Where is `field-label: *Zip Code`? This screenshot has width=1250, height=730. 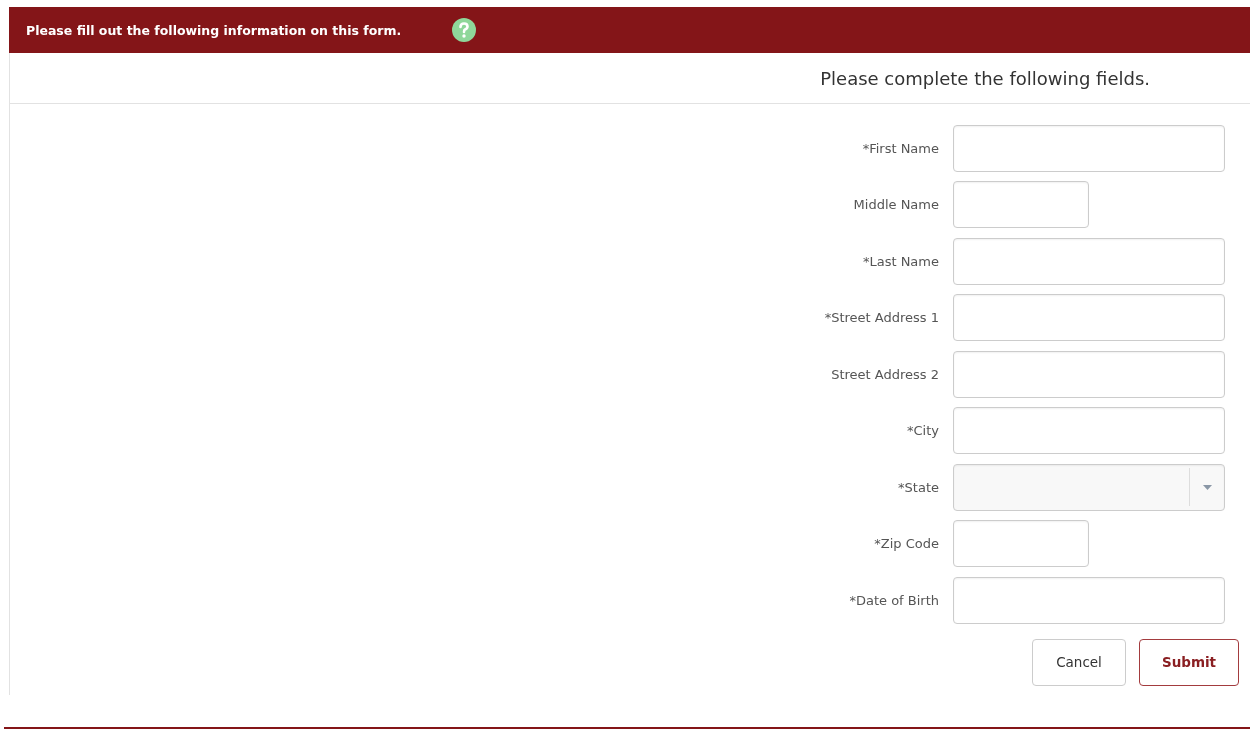
field-label: *Zip Code is located at coordinates (906, 544).